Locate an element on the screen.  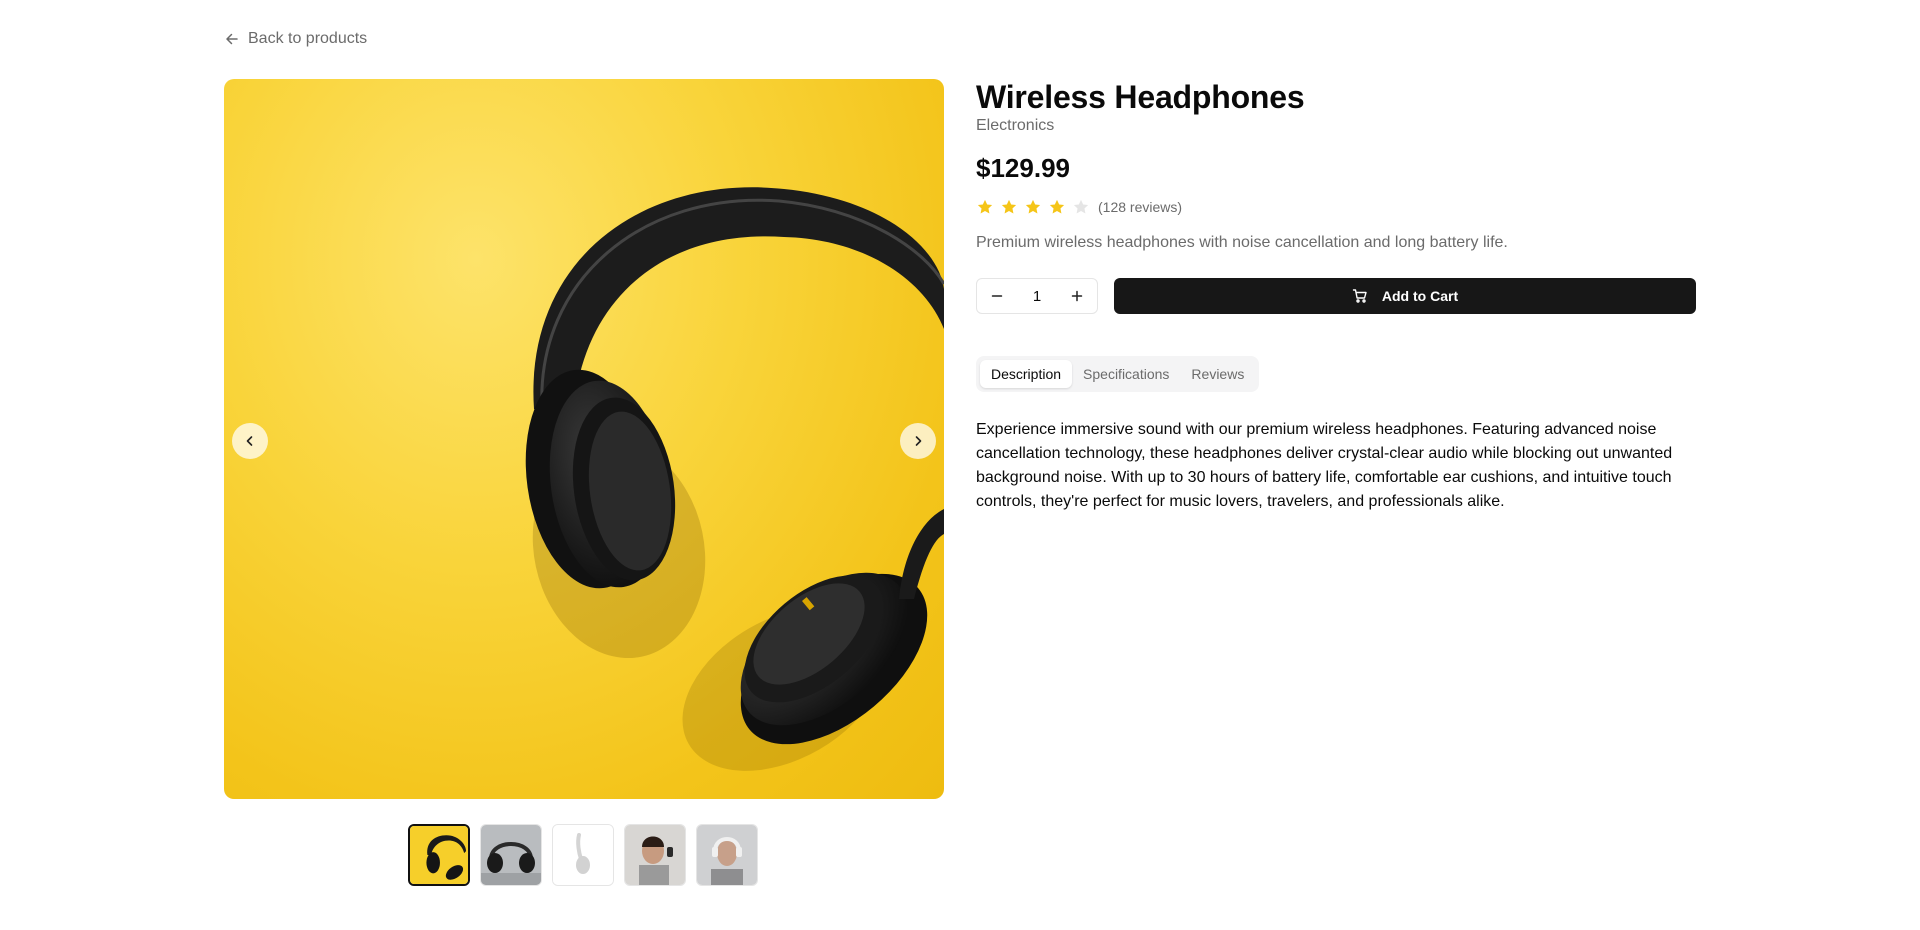
back-to-products-link: Back to products is located at coordinates (295, 39).